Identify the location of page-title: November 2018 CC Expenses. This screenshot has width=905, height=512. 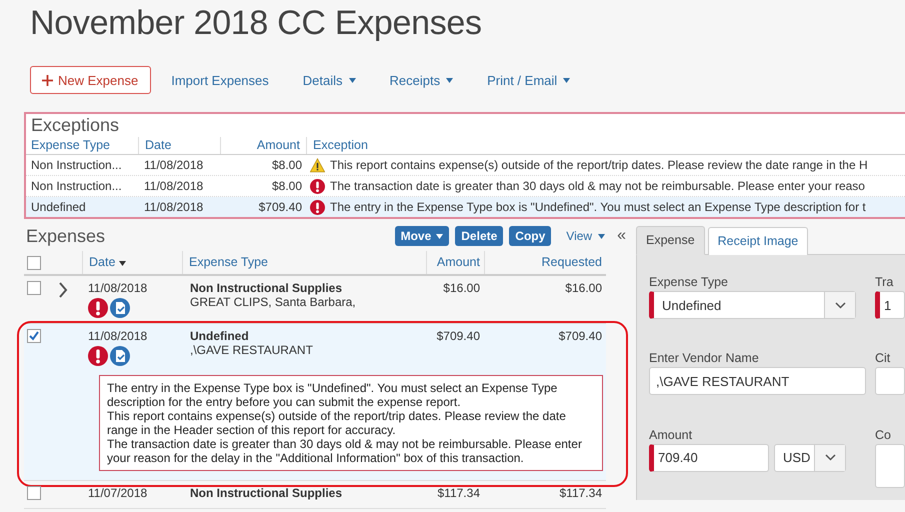
(256, 24).